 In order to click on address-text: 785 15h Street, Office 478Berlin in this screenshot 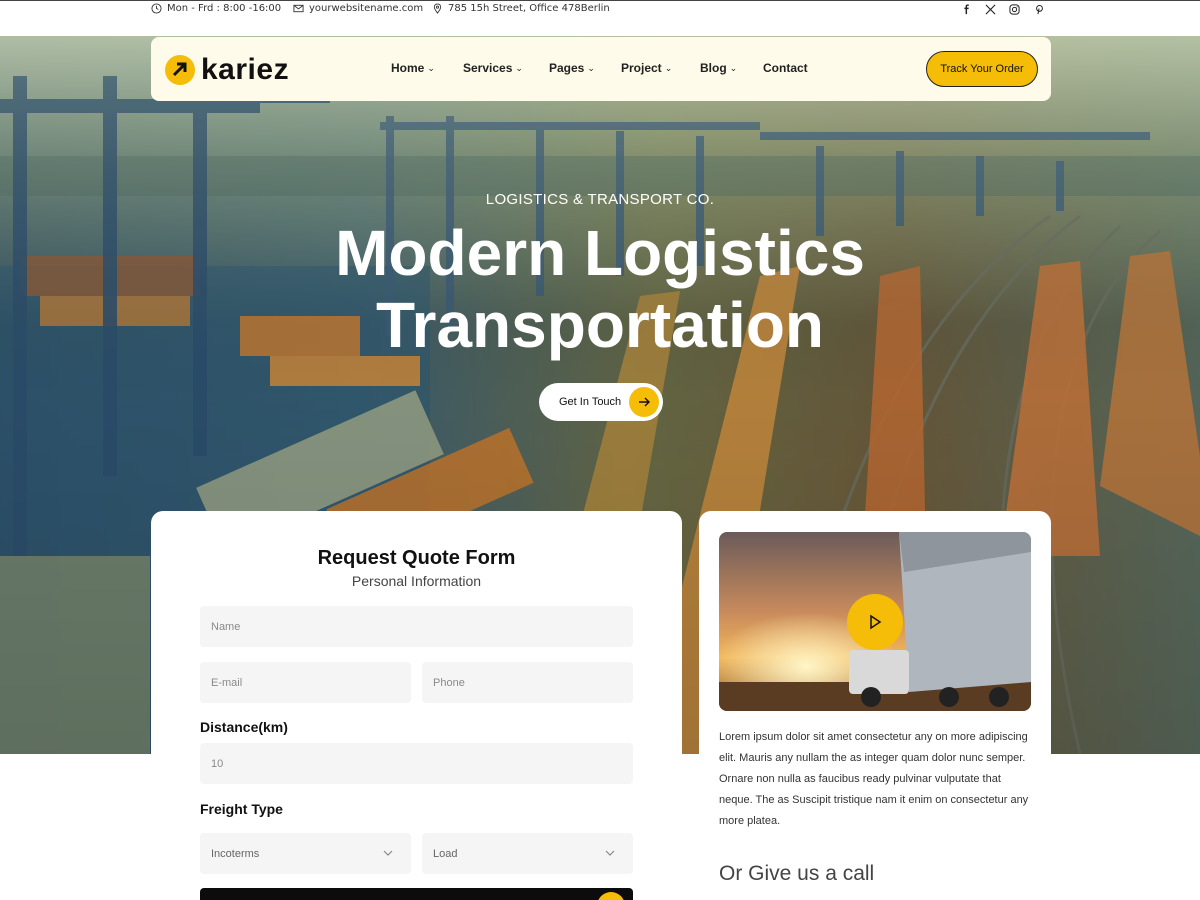, I will do `click(529, 8)`.